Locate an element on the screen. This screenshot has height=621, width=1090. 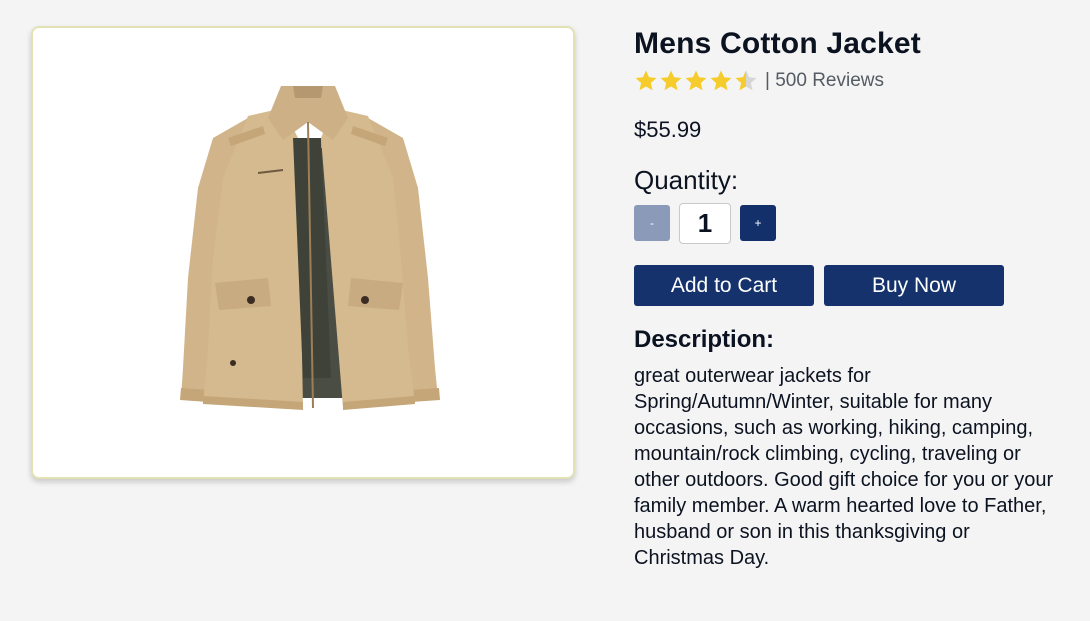
quantity-stepper: - + is located at coordinates (849, 223).